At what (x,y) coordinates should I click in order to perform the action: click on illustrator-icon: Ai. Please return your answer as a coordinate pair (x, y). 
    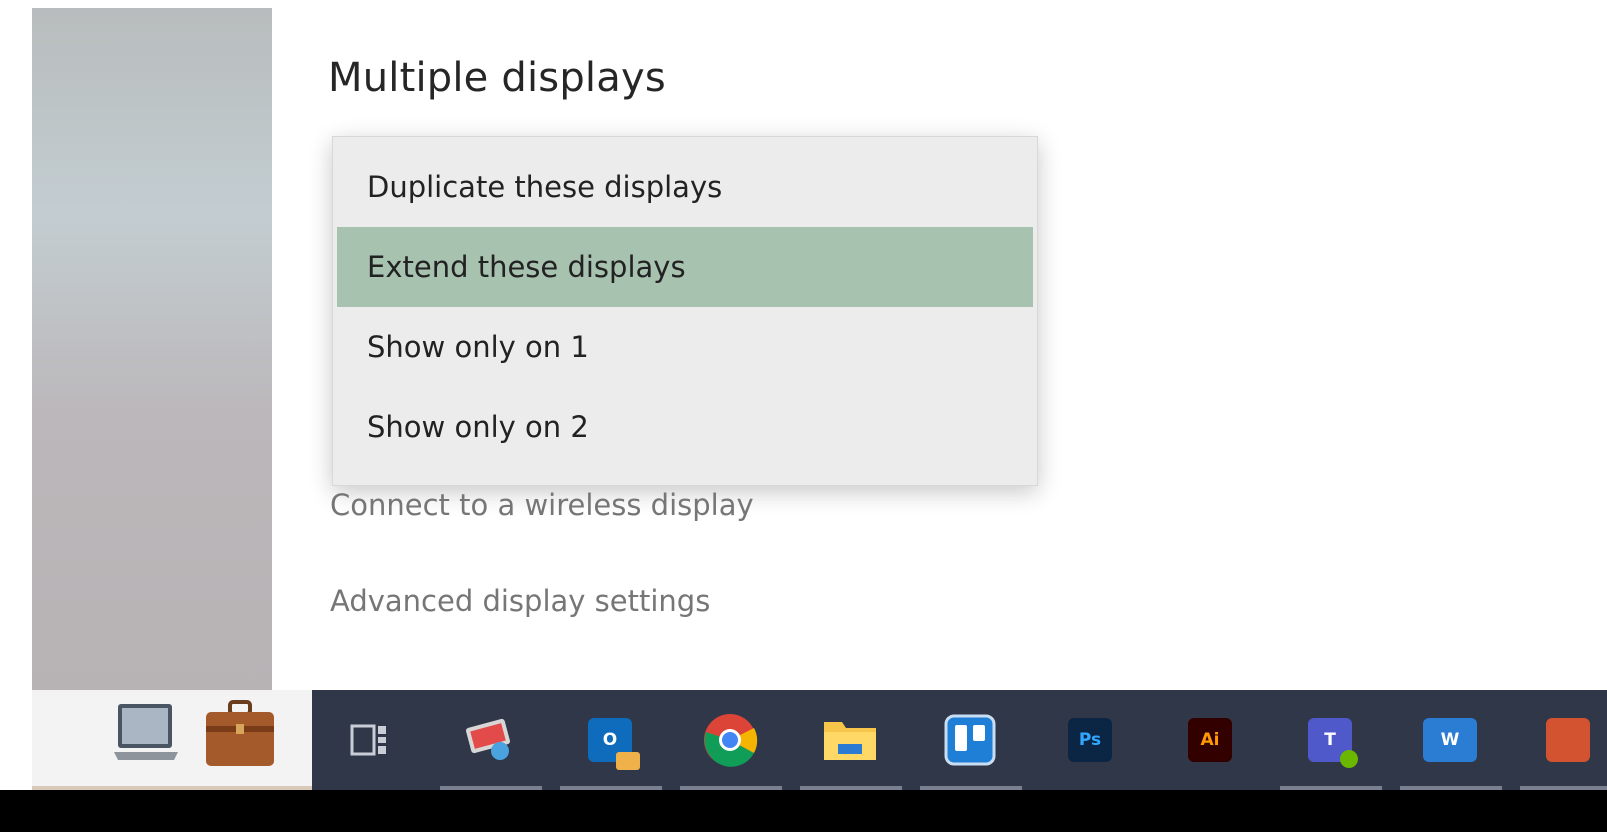
    Looking at the image, I should click on (1210, 740).